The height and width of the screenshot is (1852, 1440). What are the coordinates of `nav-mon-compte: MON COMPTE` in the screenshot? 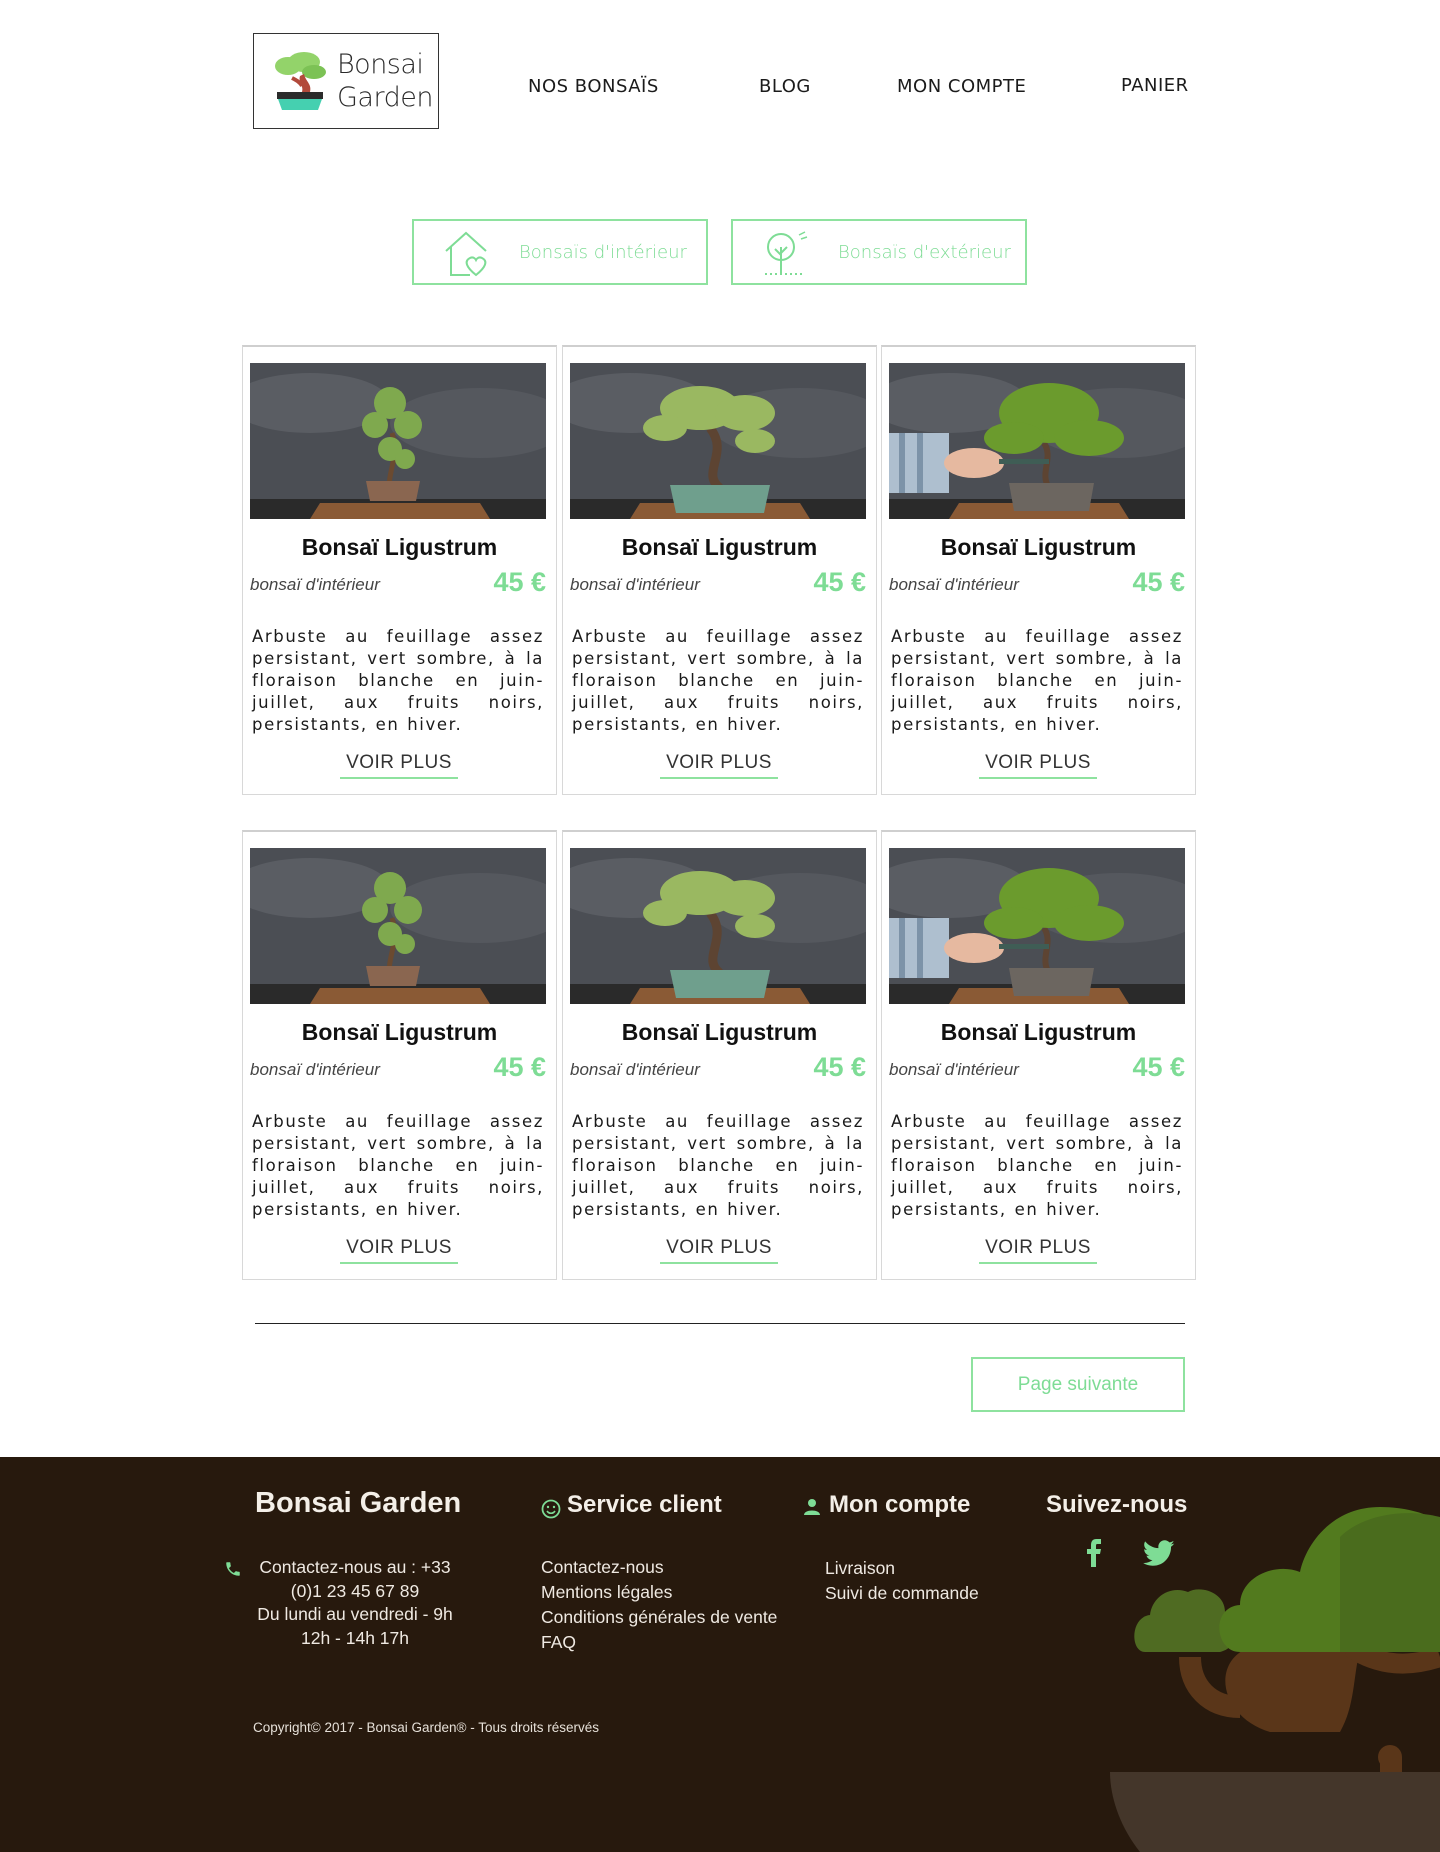 It's located at (961, 86).